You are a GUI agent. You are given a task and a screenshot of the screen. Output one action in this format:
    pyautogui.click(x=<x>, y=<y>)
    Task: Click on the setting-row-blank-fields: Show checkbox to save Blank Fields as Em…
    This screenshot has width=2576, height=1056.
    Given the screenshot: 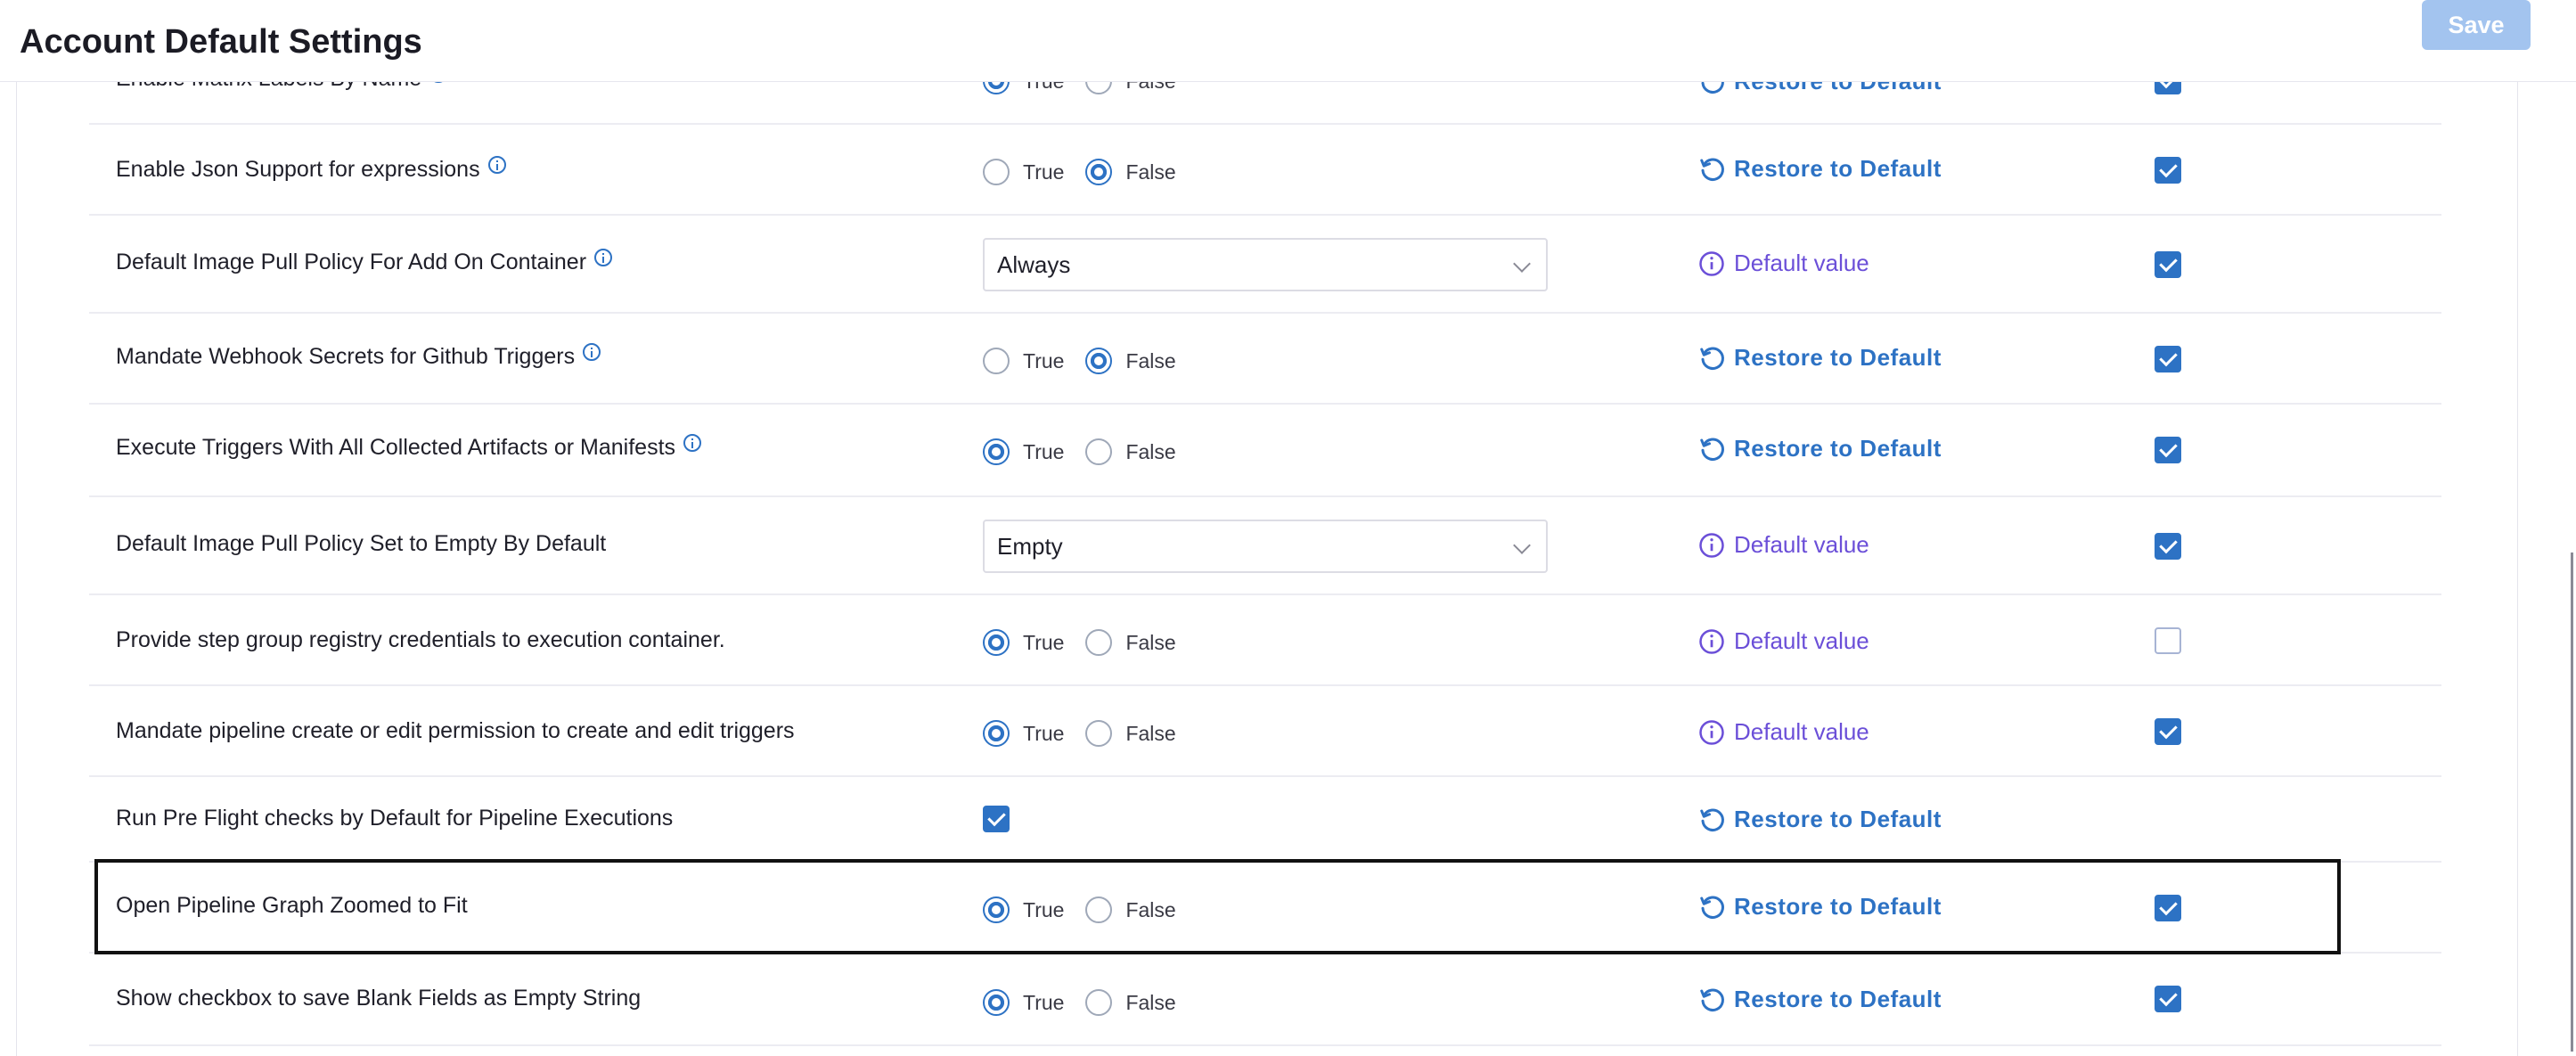 What is the action you would take?
    pyautogui.click(x=1265, y=1000)
    